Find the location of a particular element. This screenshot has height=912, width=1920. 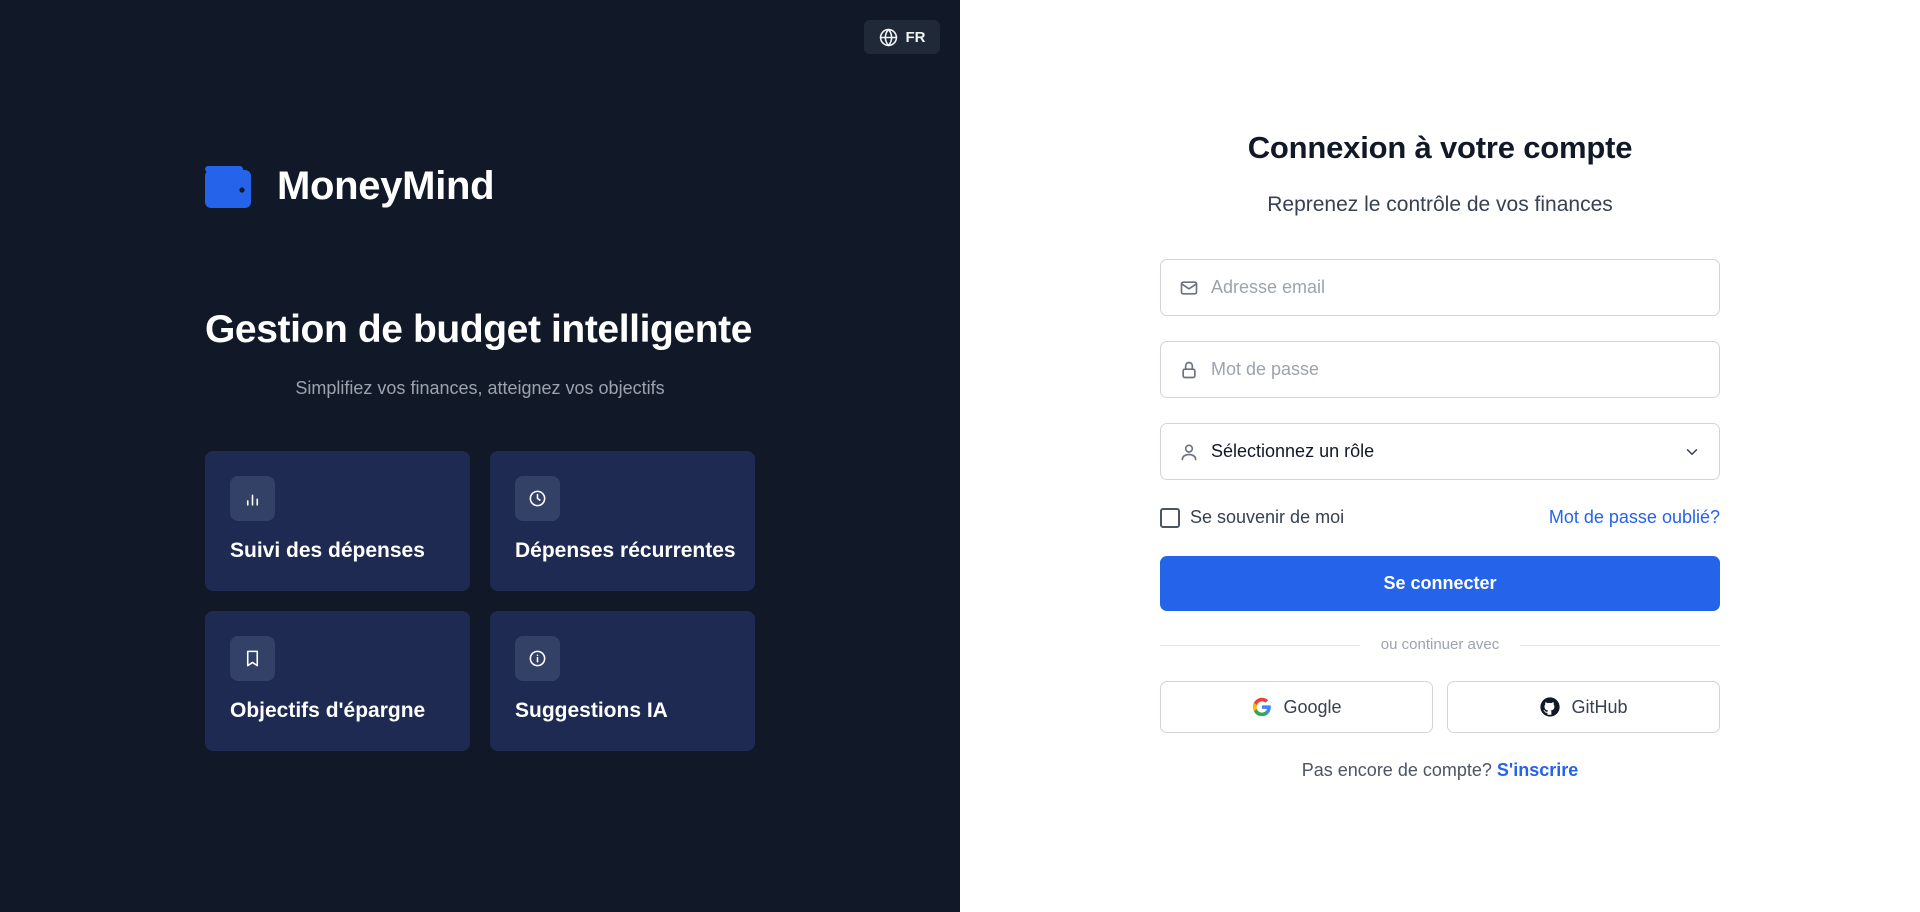

signup-link: S'inscrire is located at coordinates (1537, 770).